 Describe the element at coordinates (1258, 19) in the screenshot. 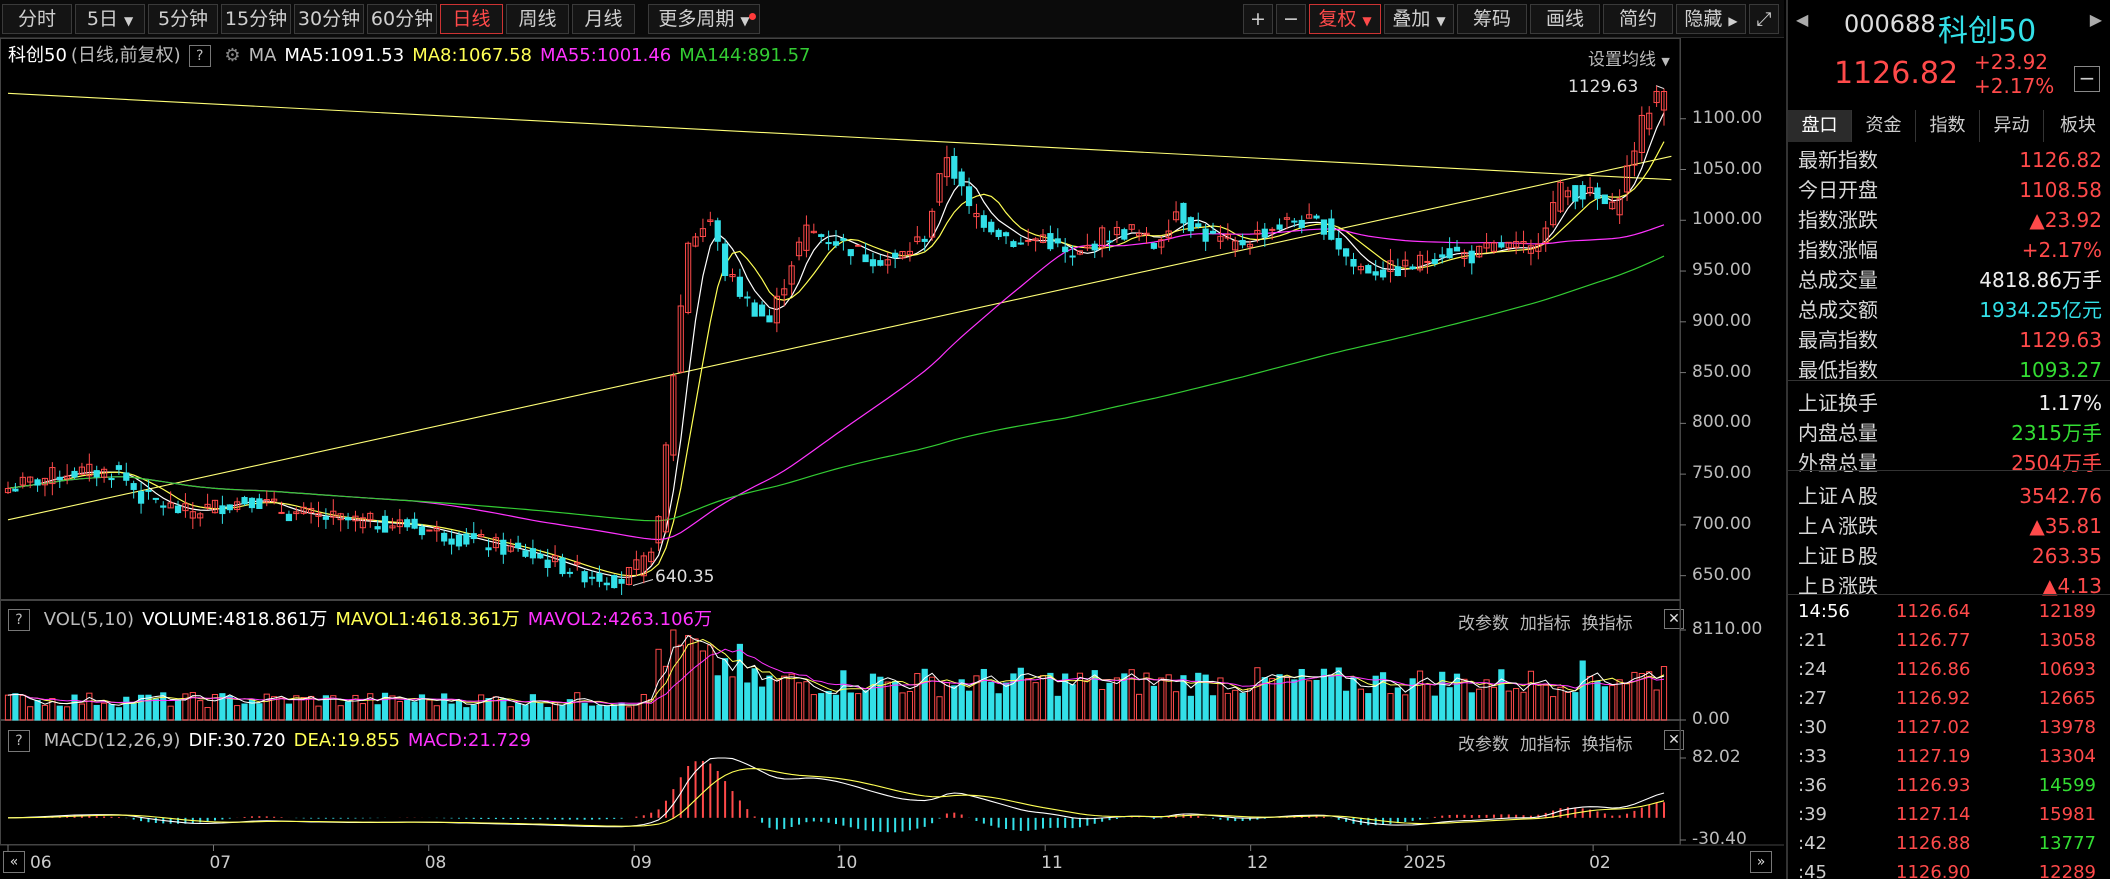

I see `zoom-in-button: +` at that location.